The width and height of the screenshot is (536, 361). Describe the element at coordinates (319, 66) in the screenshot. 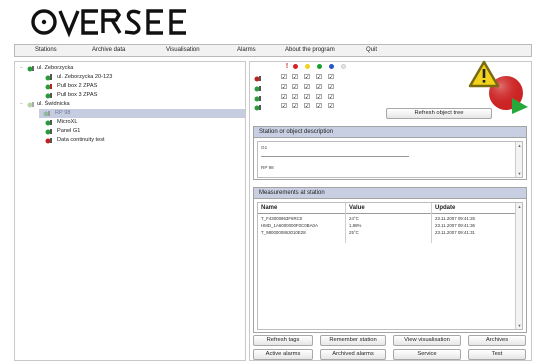

I see `green-status-icon` at that location.